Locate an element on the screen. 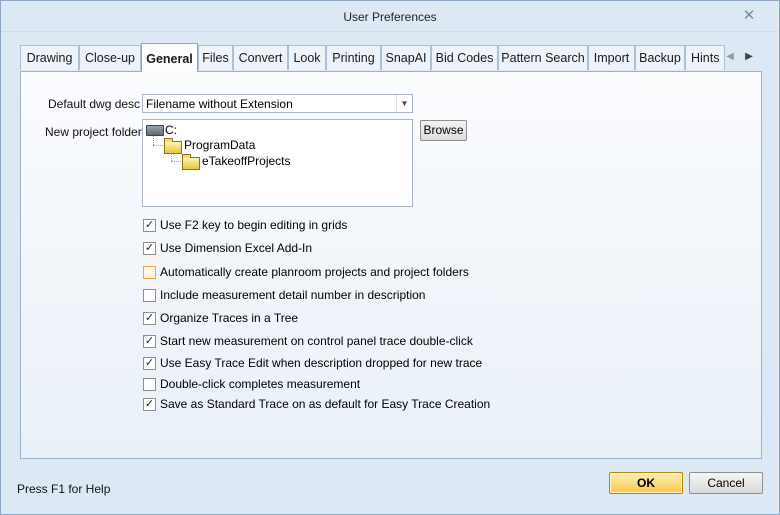 The image size is (780, 515). tab-import: Import is located at coordinates (611, 57).